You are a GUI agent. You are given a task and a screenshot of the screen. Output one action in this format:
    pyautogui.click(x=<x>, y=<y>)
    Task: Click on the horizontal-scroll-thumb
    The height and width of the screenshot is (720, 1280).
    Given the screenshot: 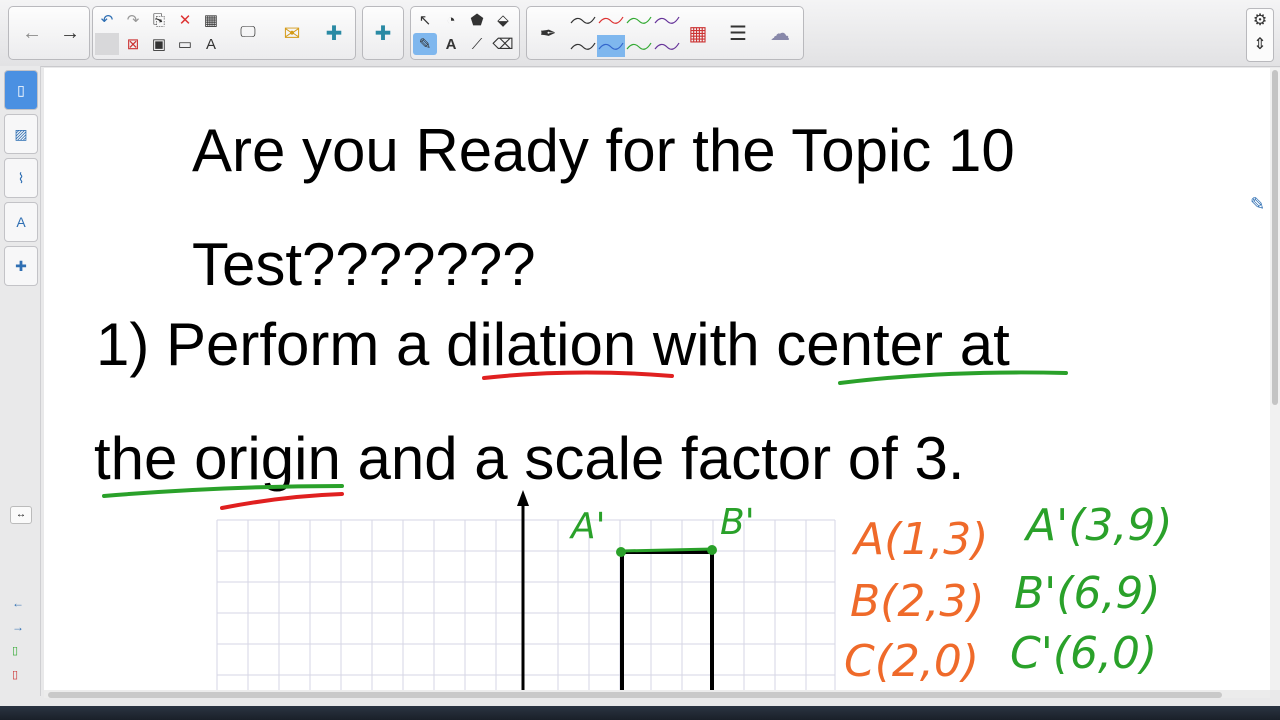 What is the action you would take?
    pyautogui.click(x=635, y=695)
    